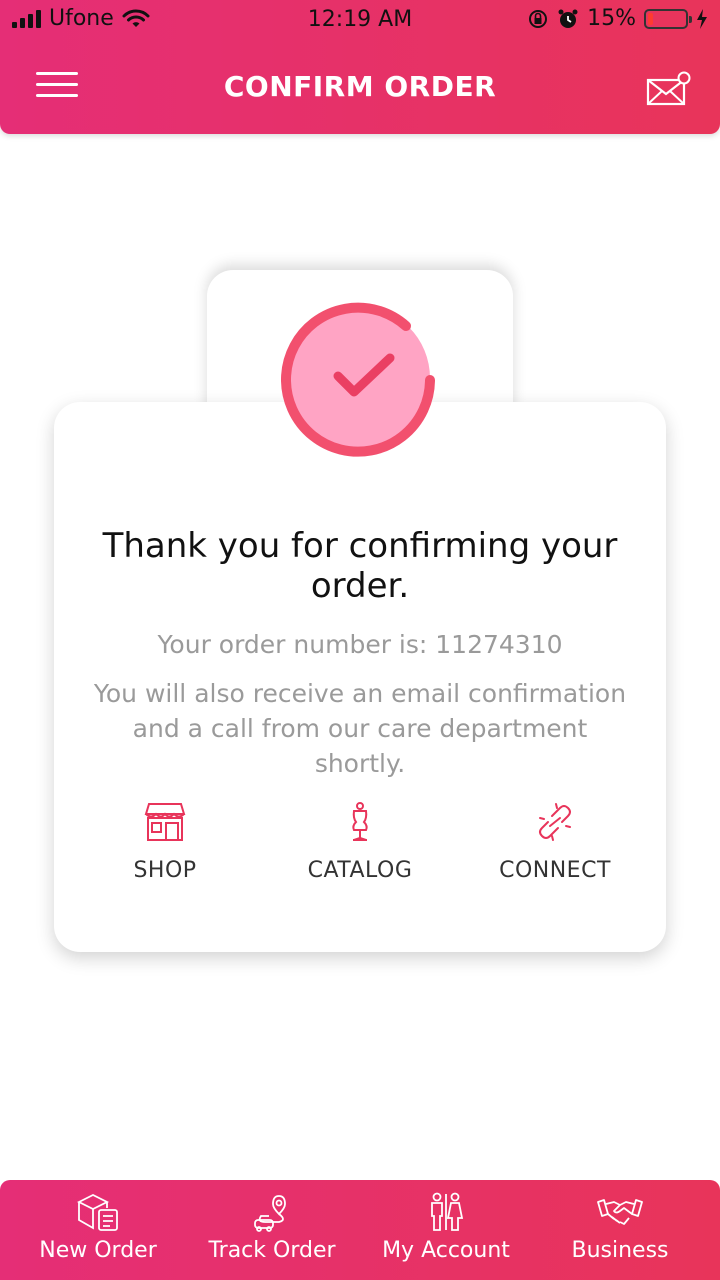 This screenshot has height=1280, width=720. I want to click on order-number-text: Your order number is: 11274310, so click(360, 644).